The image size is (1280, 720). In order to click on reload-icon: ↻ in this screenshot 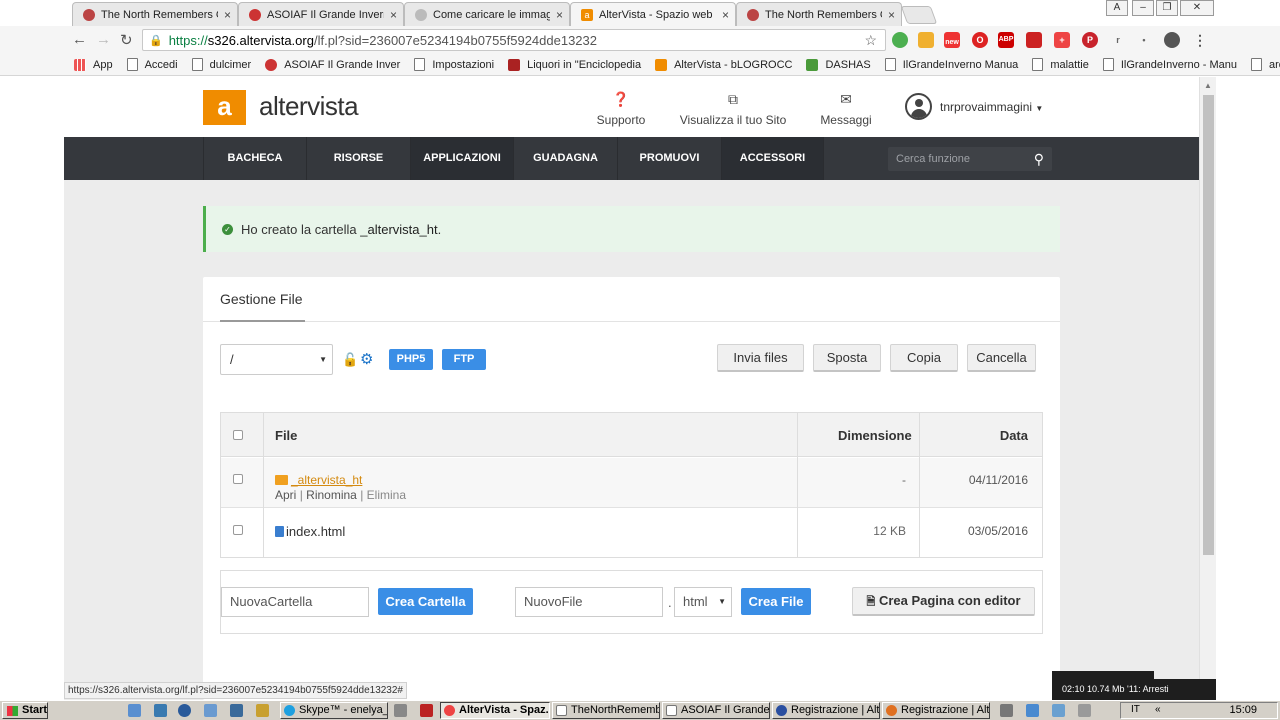, I will do `click(126, 40)`.